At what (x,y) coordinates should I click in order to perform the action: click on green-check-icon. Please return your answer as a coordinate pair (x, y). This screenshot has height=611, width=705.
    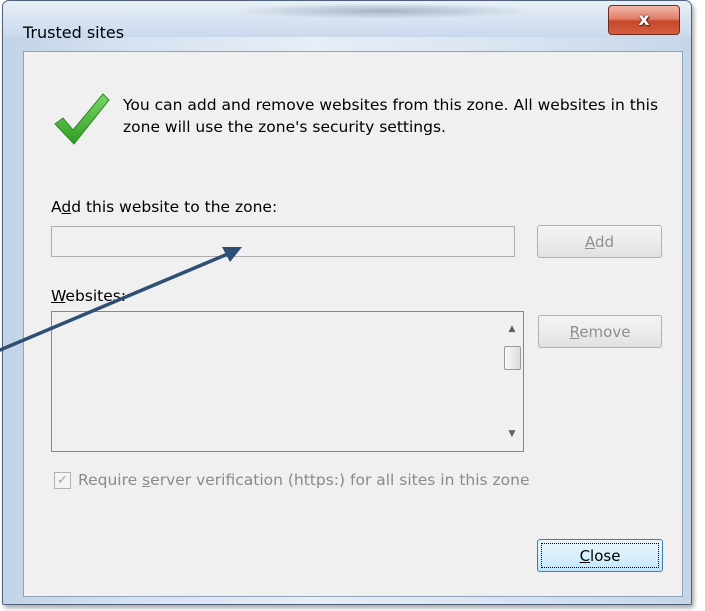
    Looking at the image, I should click on (82, 119).